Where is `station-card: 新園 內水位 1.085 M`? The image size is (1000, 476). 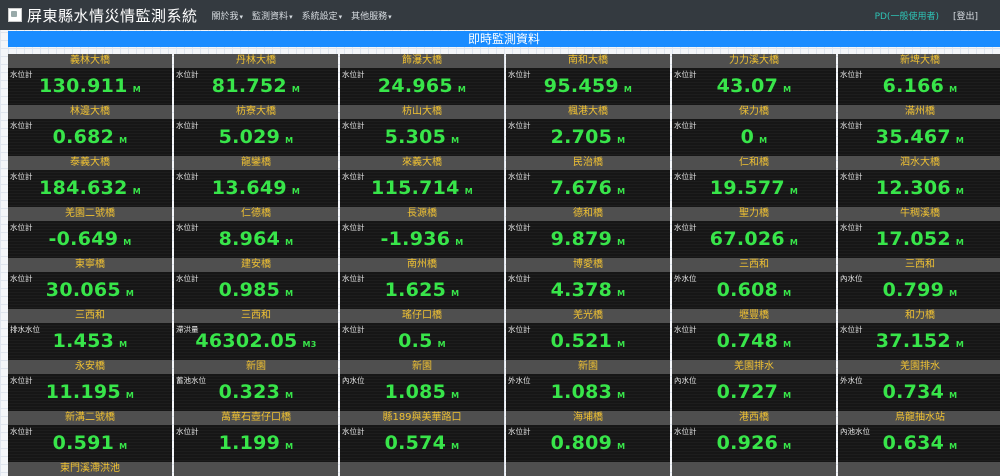 station-card: 新園 內水位 1.085 M is located at coordinates (422, 385).